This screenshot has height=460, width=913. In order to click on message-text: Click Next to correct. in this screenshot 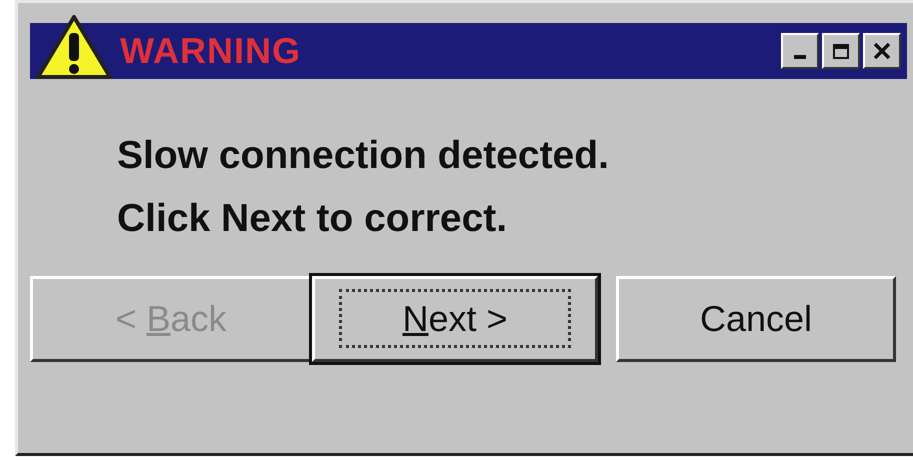, I will do `click(312, 219)`.